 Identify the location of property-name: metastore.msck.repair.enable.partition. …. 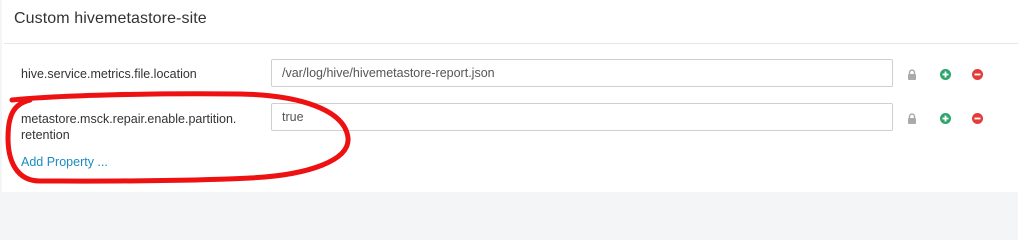
(129, 127).